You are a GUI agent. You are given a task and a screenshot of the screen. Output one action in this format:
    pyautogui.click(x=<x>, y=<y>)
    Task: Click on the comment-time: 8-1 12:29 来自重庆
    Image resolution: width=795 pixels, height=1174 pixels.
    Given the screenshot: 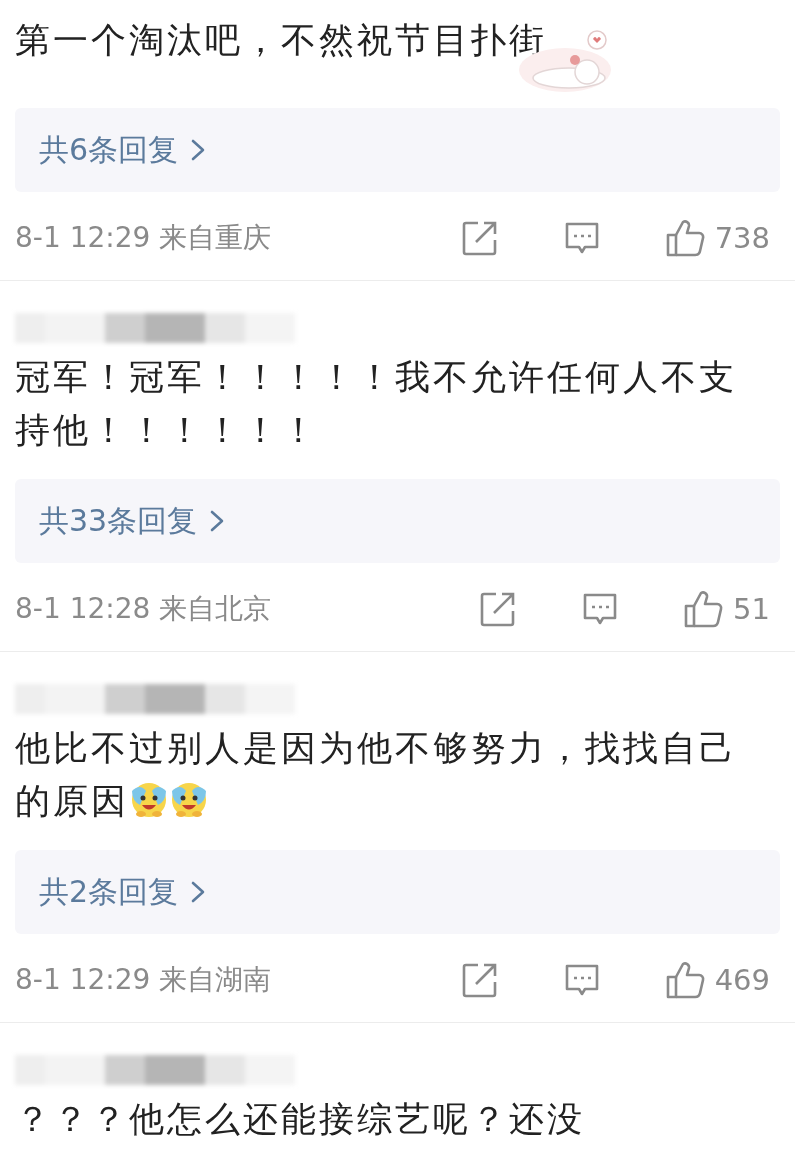 What is the action you would take?
    pyautogui.click(x=144, y=238)
    